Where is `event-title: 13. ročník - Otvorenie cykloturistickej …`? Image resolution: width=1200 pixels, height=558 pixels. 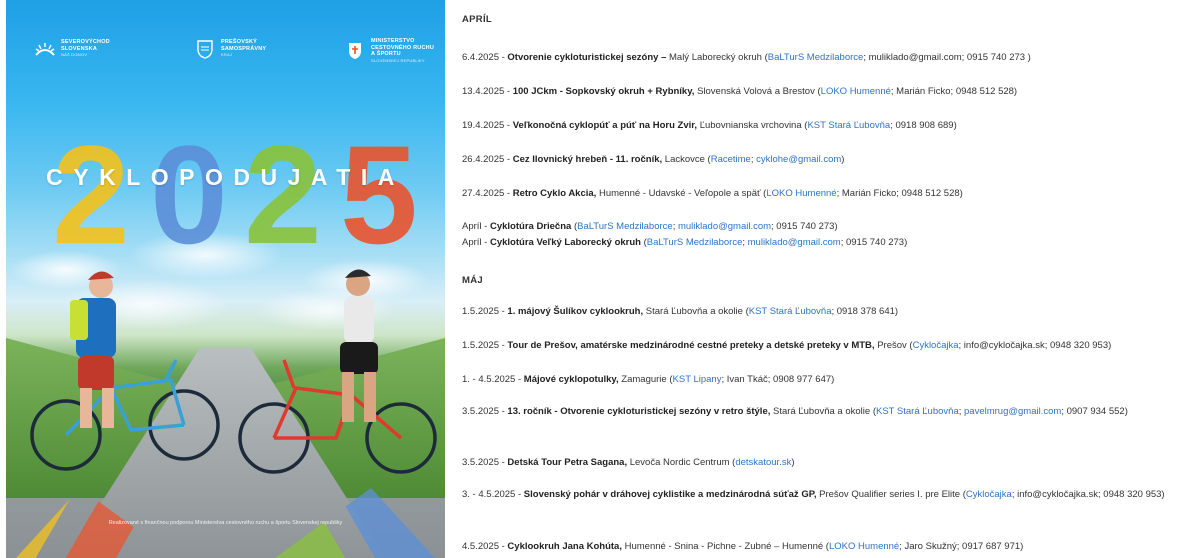
event-title: 13. ročník - Otvorenie cykloturistickej … is located at coordinates (640, 411).